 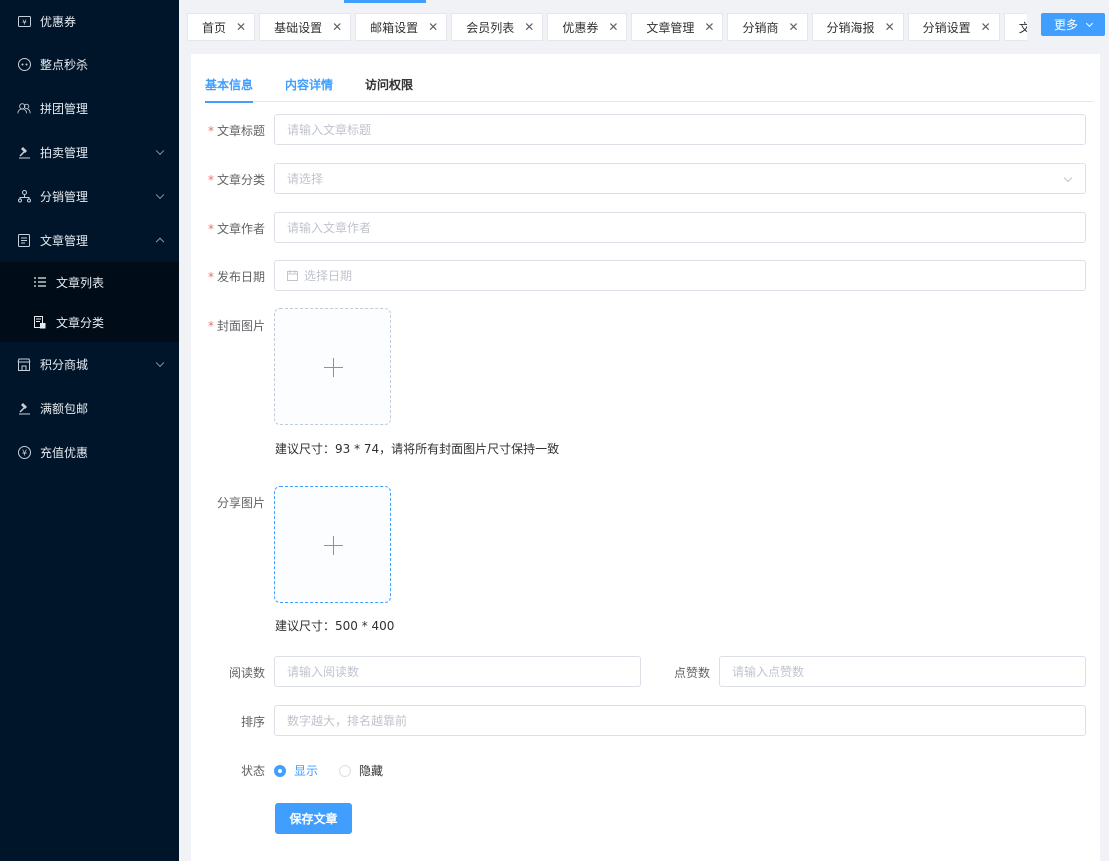 What do you see at coordinates (680, 227) in the screenshot?
I see `author-input: 请输入文章作者` at bounding box center [680, 227].